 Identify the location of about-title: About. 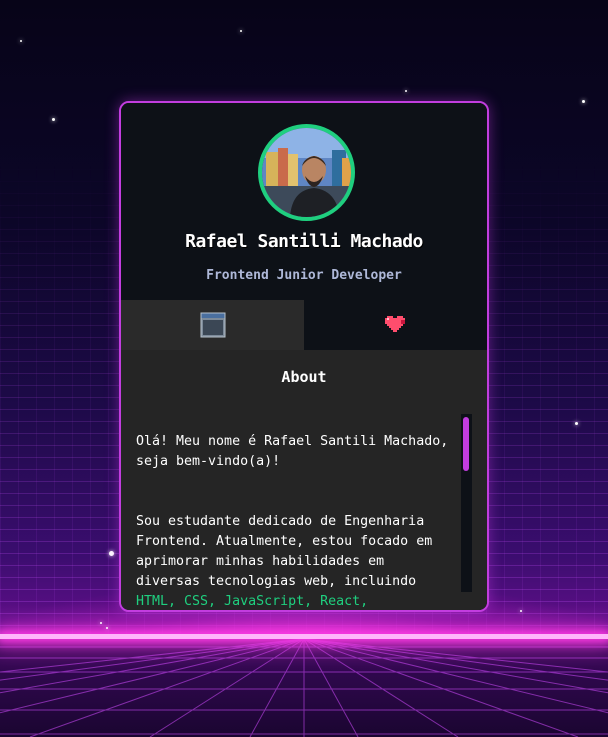
(304, 377).